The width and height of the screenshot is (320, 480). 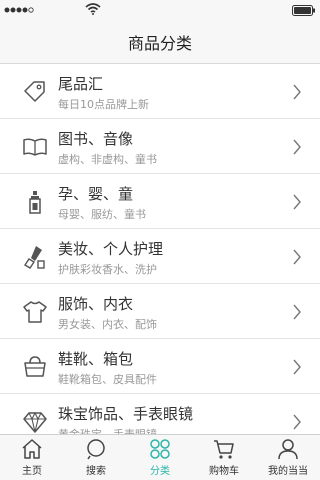 I want to click on category-row-beauty: 美妆、个人护理 护肤彩妆香水、洗护, so click(x=160, y=256).